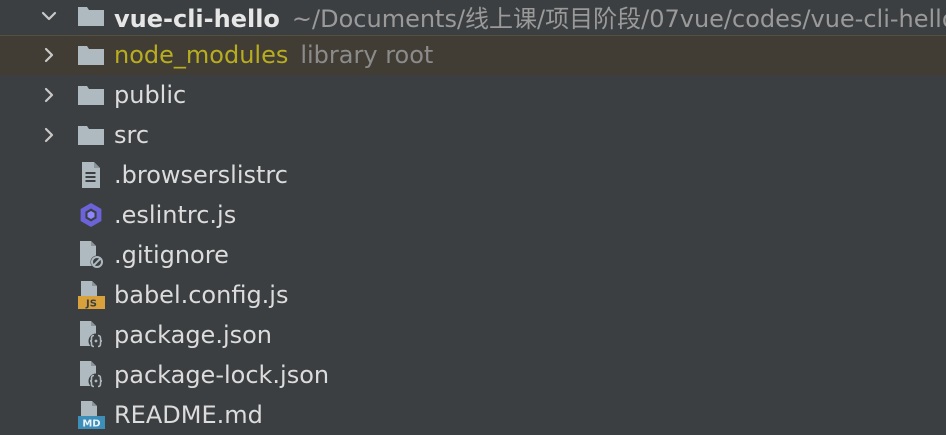 The height and width of the screenshot is (435, 946). I want to click on eslint-icon, so click(91, 215).